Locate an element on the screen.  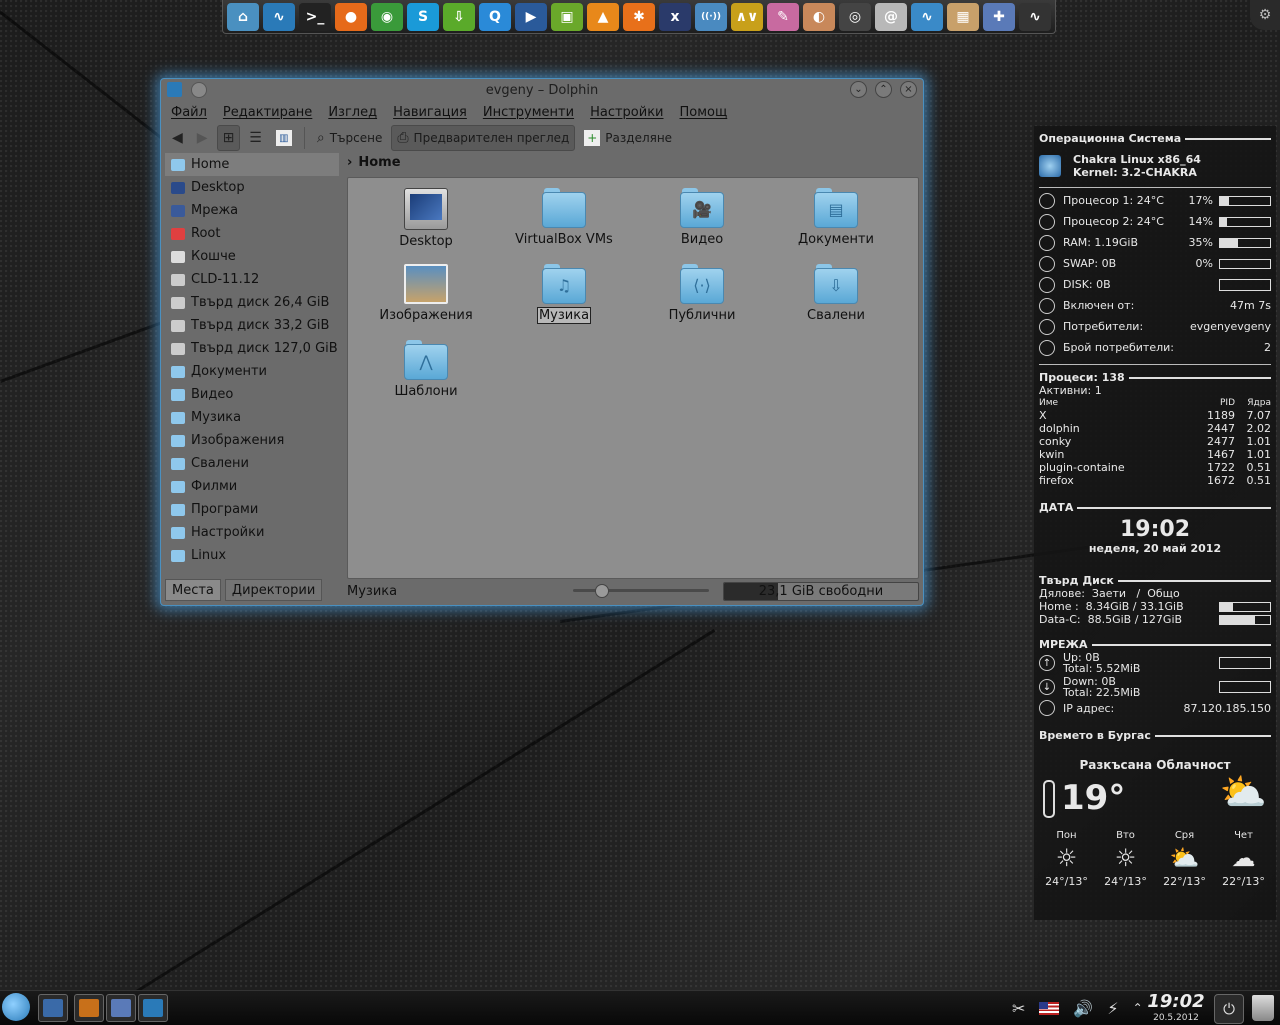
title-bar: evgeny – Dolphin ⌄ ⌃ × is located at coordinates (542, 90).